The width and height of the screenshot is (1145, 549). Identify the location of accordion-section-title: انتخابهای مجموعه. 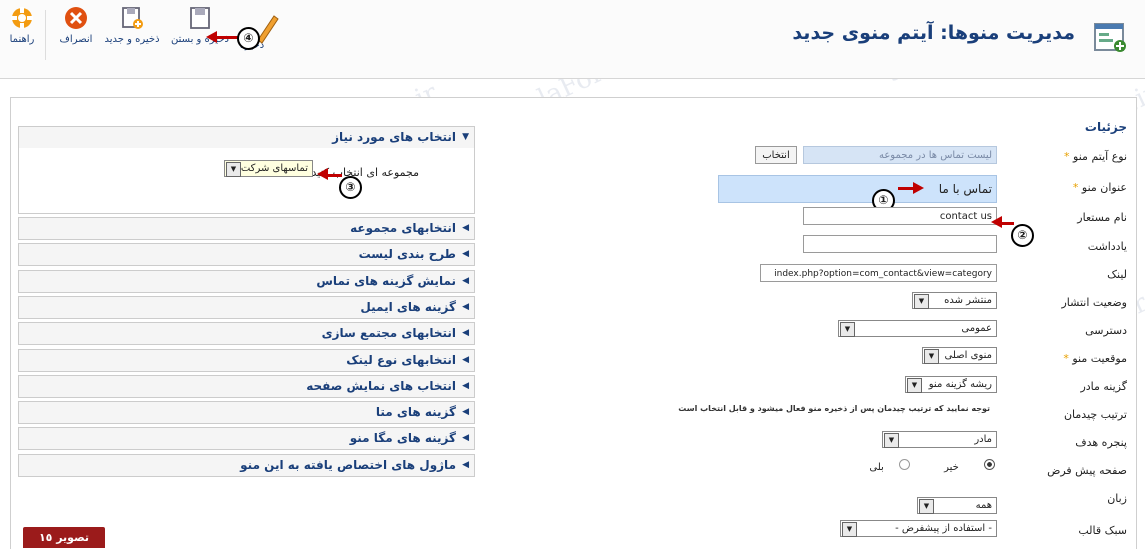
(403, 228).